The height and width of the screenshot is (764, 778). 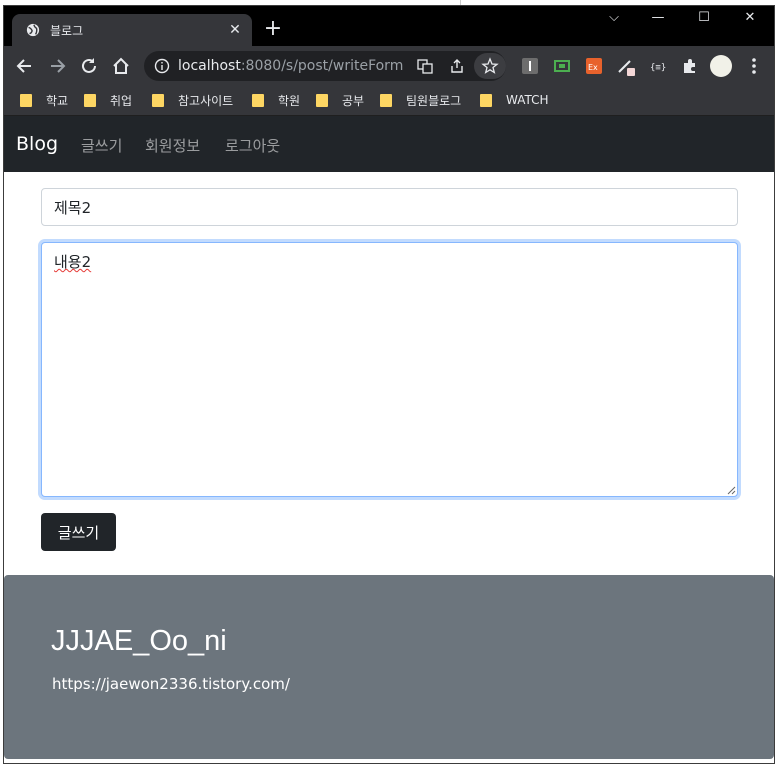 I want to click on more-menu-icon, so click(x=754, y=66).